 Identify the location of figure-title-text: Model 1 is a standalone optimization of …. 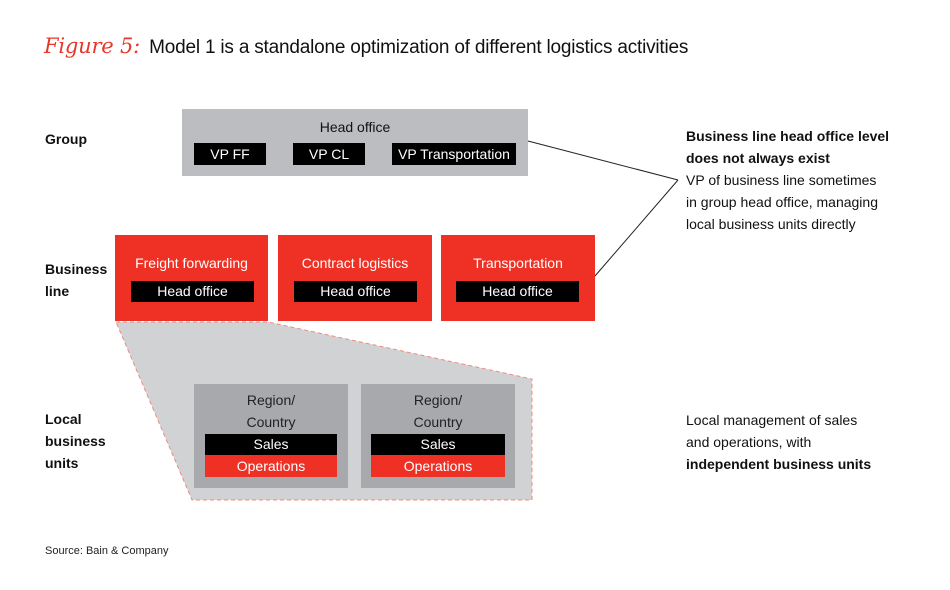
(419, 47).